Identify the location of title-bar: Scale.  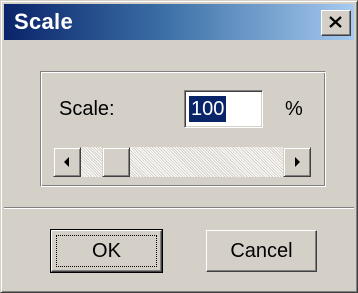
(179, 22).